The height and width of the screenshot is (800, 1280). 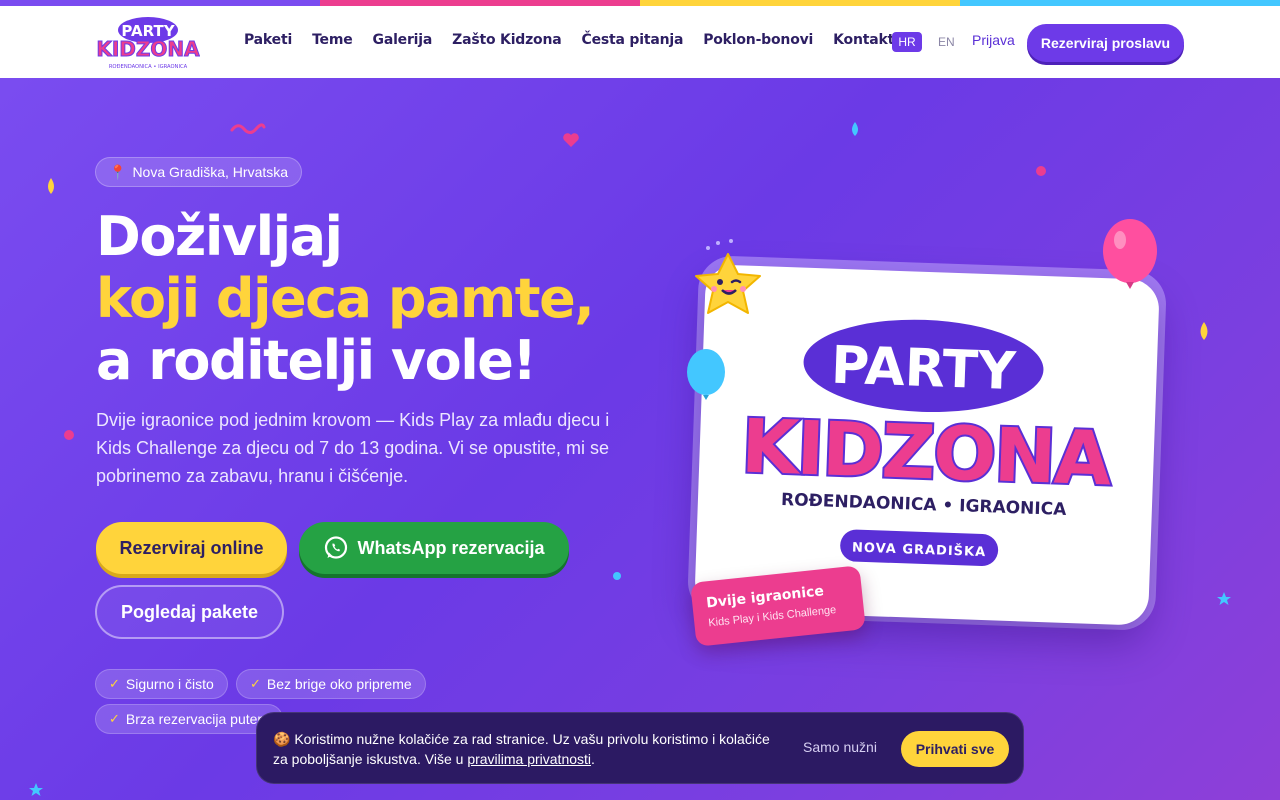 I want to click on hero-title-line-3: a roditelji vole!, so click(x=316, y=360).